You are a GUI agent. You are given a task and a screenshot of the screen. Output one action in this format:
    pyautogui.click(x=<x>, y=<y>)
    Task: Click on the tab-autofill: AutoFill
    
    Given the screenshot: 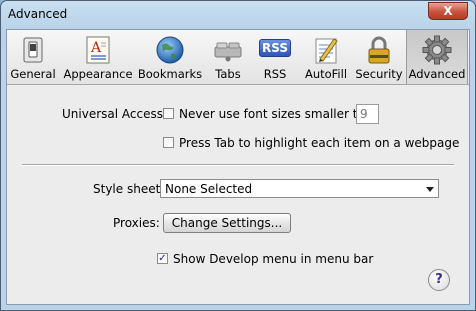 What is the action you would take?
    pyautogui.click(x=326, y=57)
    